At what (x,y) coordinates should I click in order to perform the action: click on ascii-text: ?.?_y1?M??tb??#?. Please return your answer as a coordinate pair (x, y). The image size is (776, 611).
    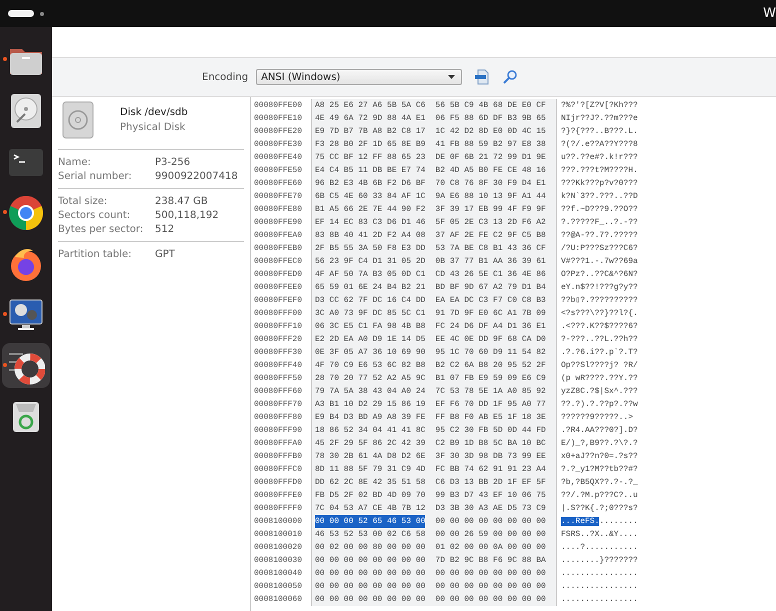
    Looking at the image, I should click on (609, 469).